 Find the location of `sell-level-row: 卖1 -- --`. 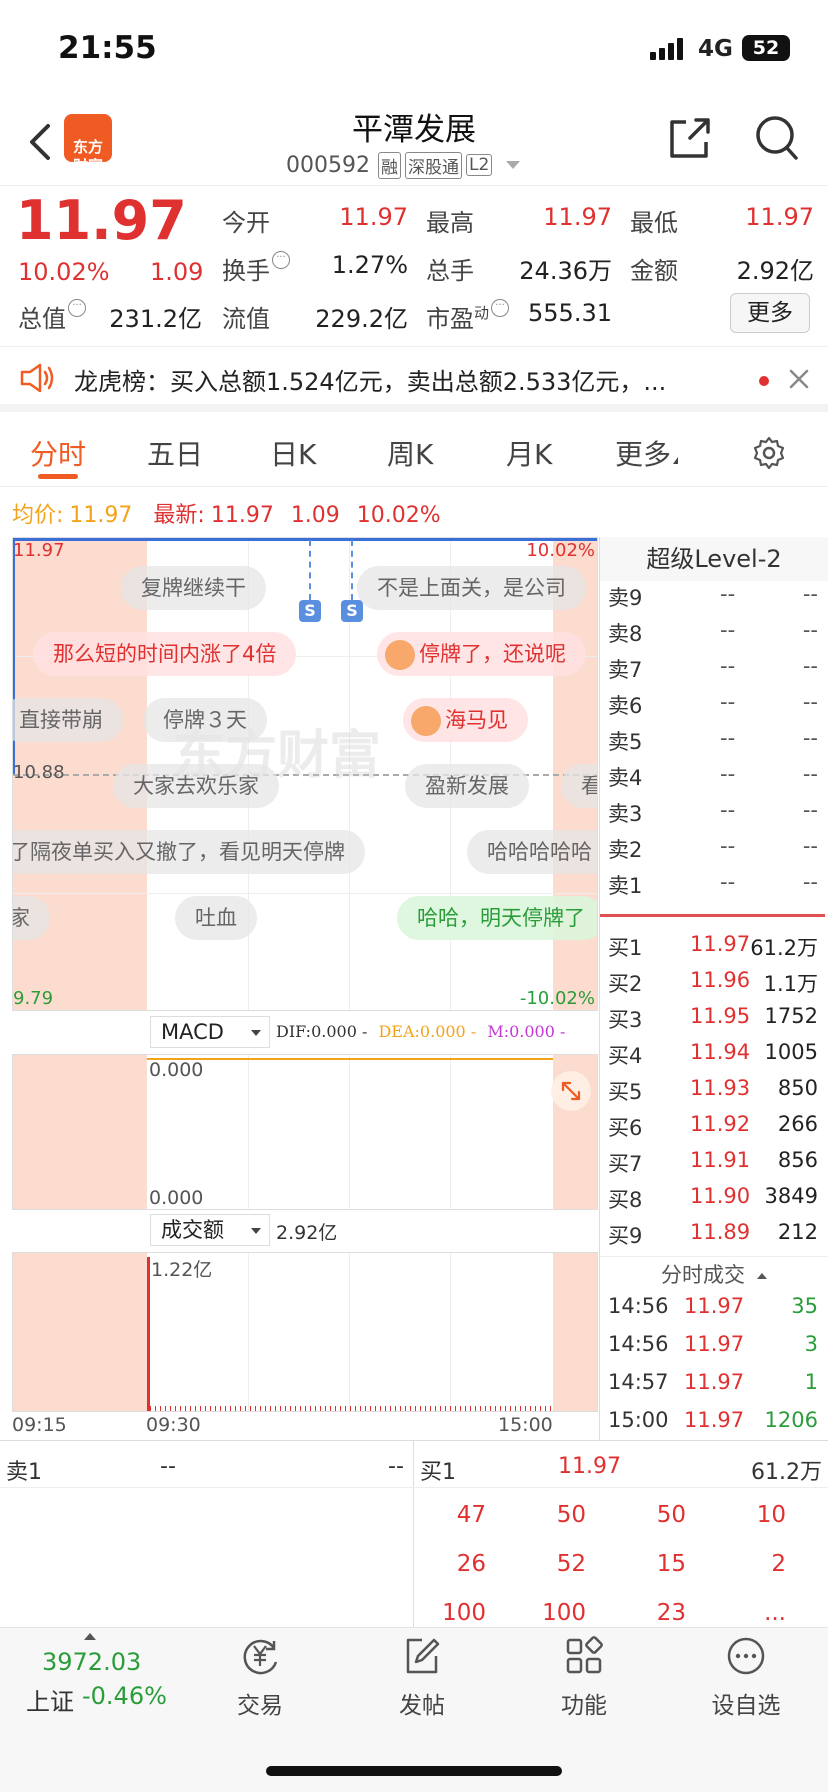

sell-level-row: 卖1 -- -- is located at coordinates (714, 888).